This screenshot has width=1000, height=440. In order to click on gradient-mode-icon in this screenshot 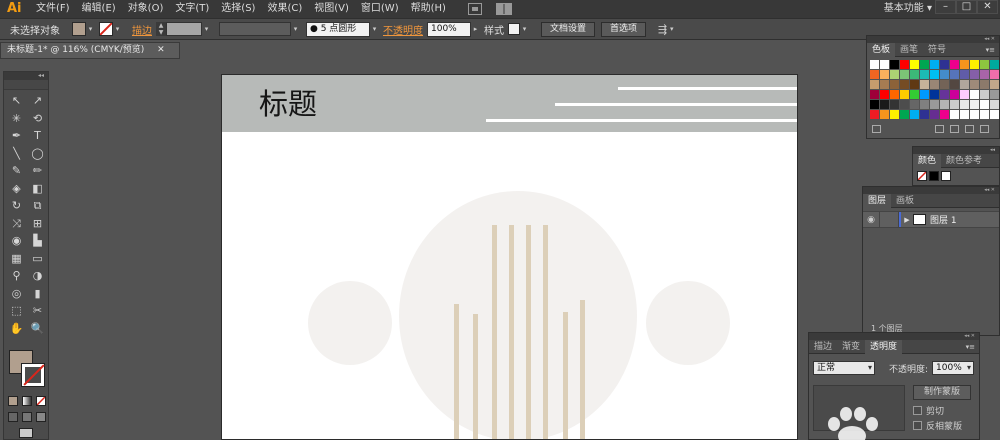, I will do `click(27, 401)`.